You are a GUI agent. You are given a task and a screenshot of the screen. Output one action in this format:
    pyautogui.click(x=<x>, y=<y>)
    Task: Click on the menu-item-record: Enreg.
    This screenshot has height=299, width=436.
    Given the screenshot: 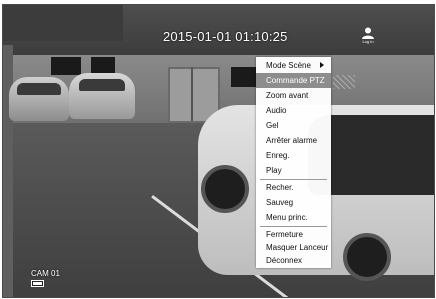 What is the action you would take?
    pyautogui.click(x=293, y=155)
    